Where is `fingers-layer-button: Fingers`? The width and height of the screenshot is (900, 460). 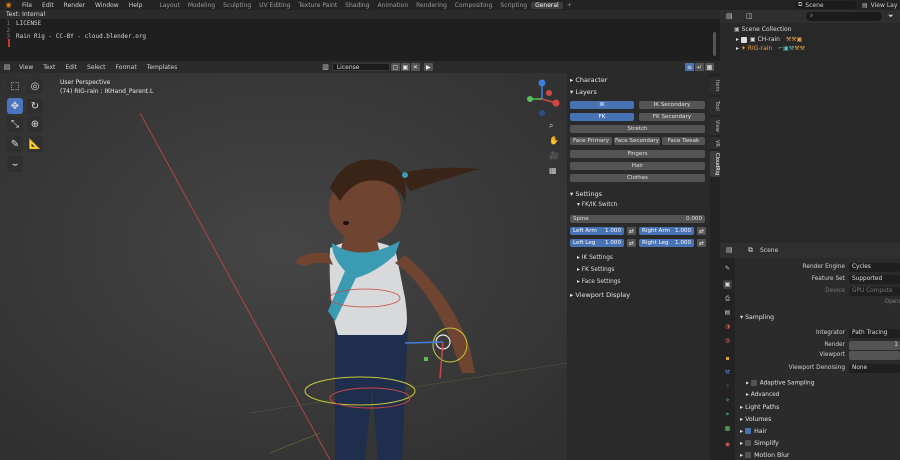
fingers-layer-button: Fingers is located at coordinates (637, 154).